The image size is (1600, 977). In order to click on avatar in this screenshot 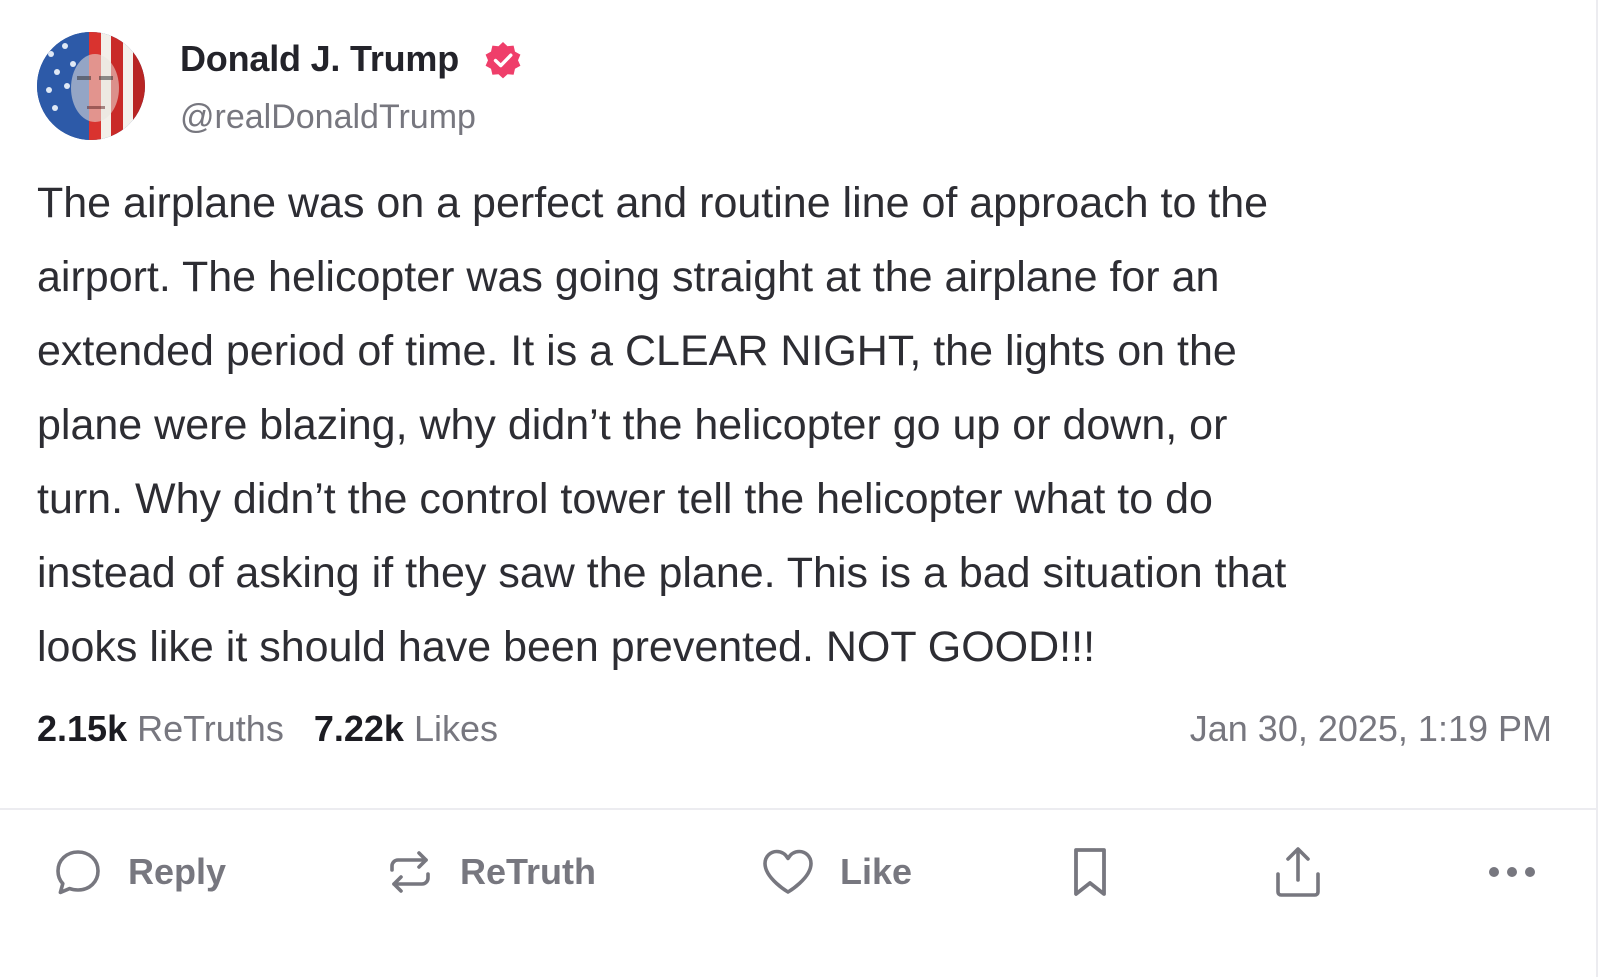, I will do `click(91, 86)`.